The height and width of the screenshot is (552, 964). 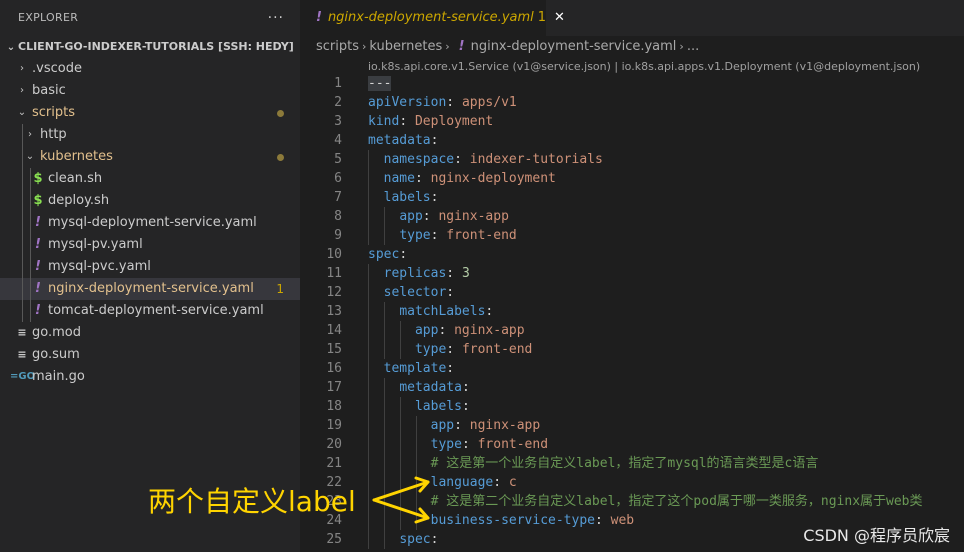 I want to click on line-number: 9, so click(x=338, y=235).